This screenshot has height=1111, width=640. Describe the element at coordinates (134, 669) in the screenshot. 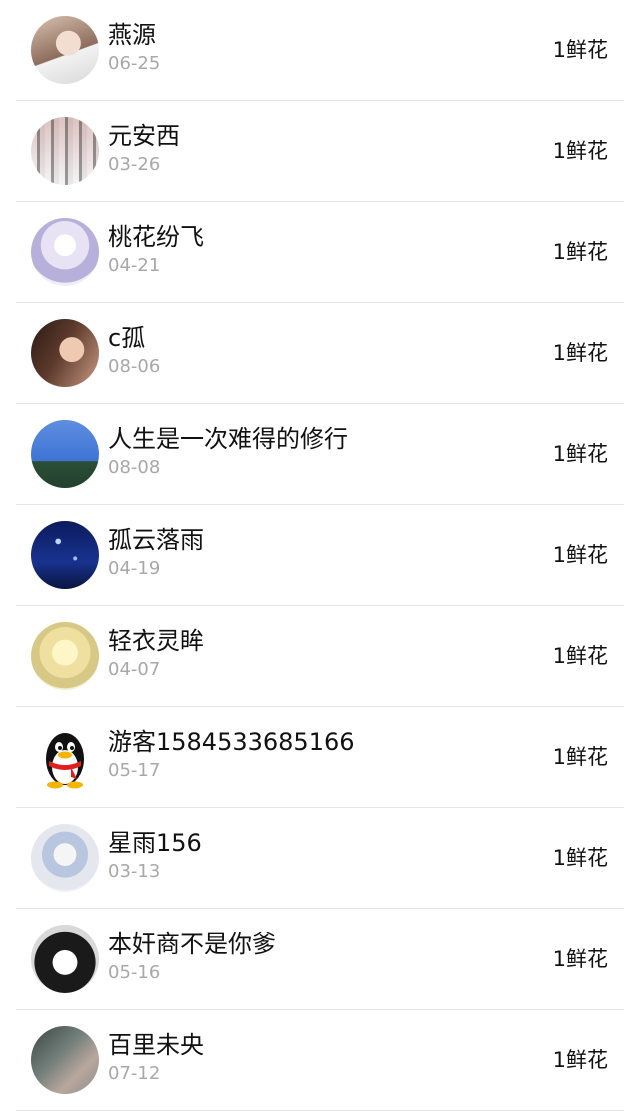

I see `date-label: 04-07` at that location.